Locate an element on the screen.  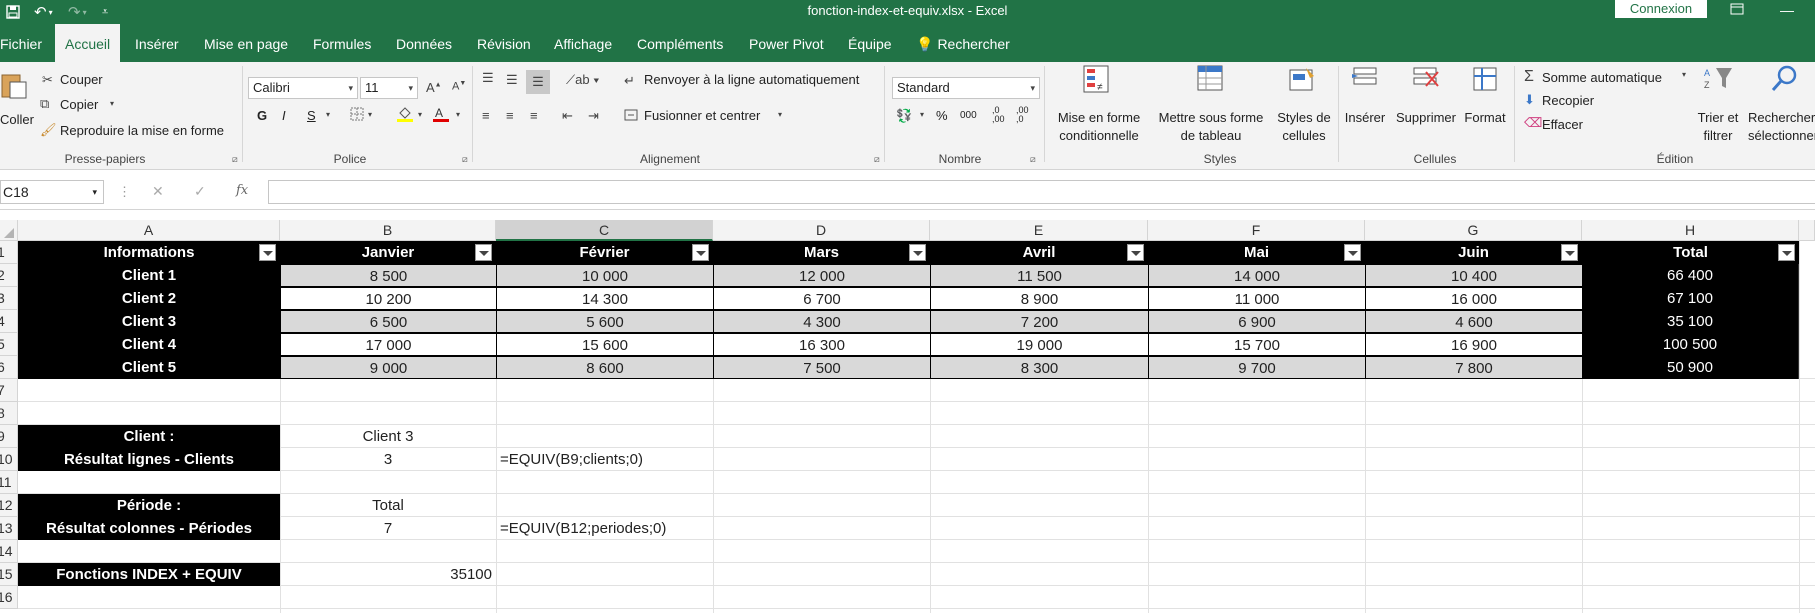
decrease-decimal-button: ,00 ,0 is located at coordinates (1022, 115).